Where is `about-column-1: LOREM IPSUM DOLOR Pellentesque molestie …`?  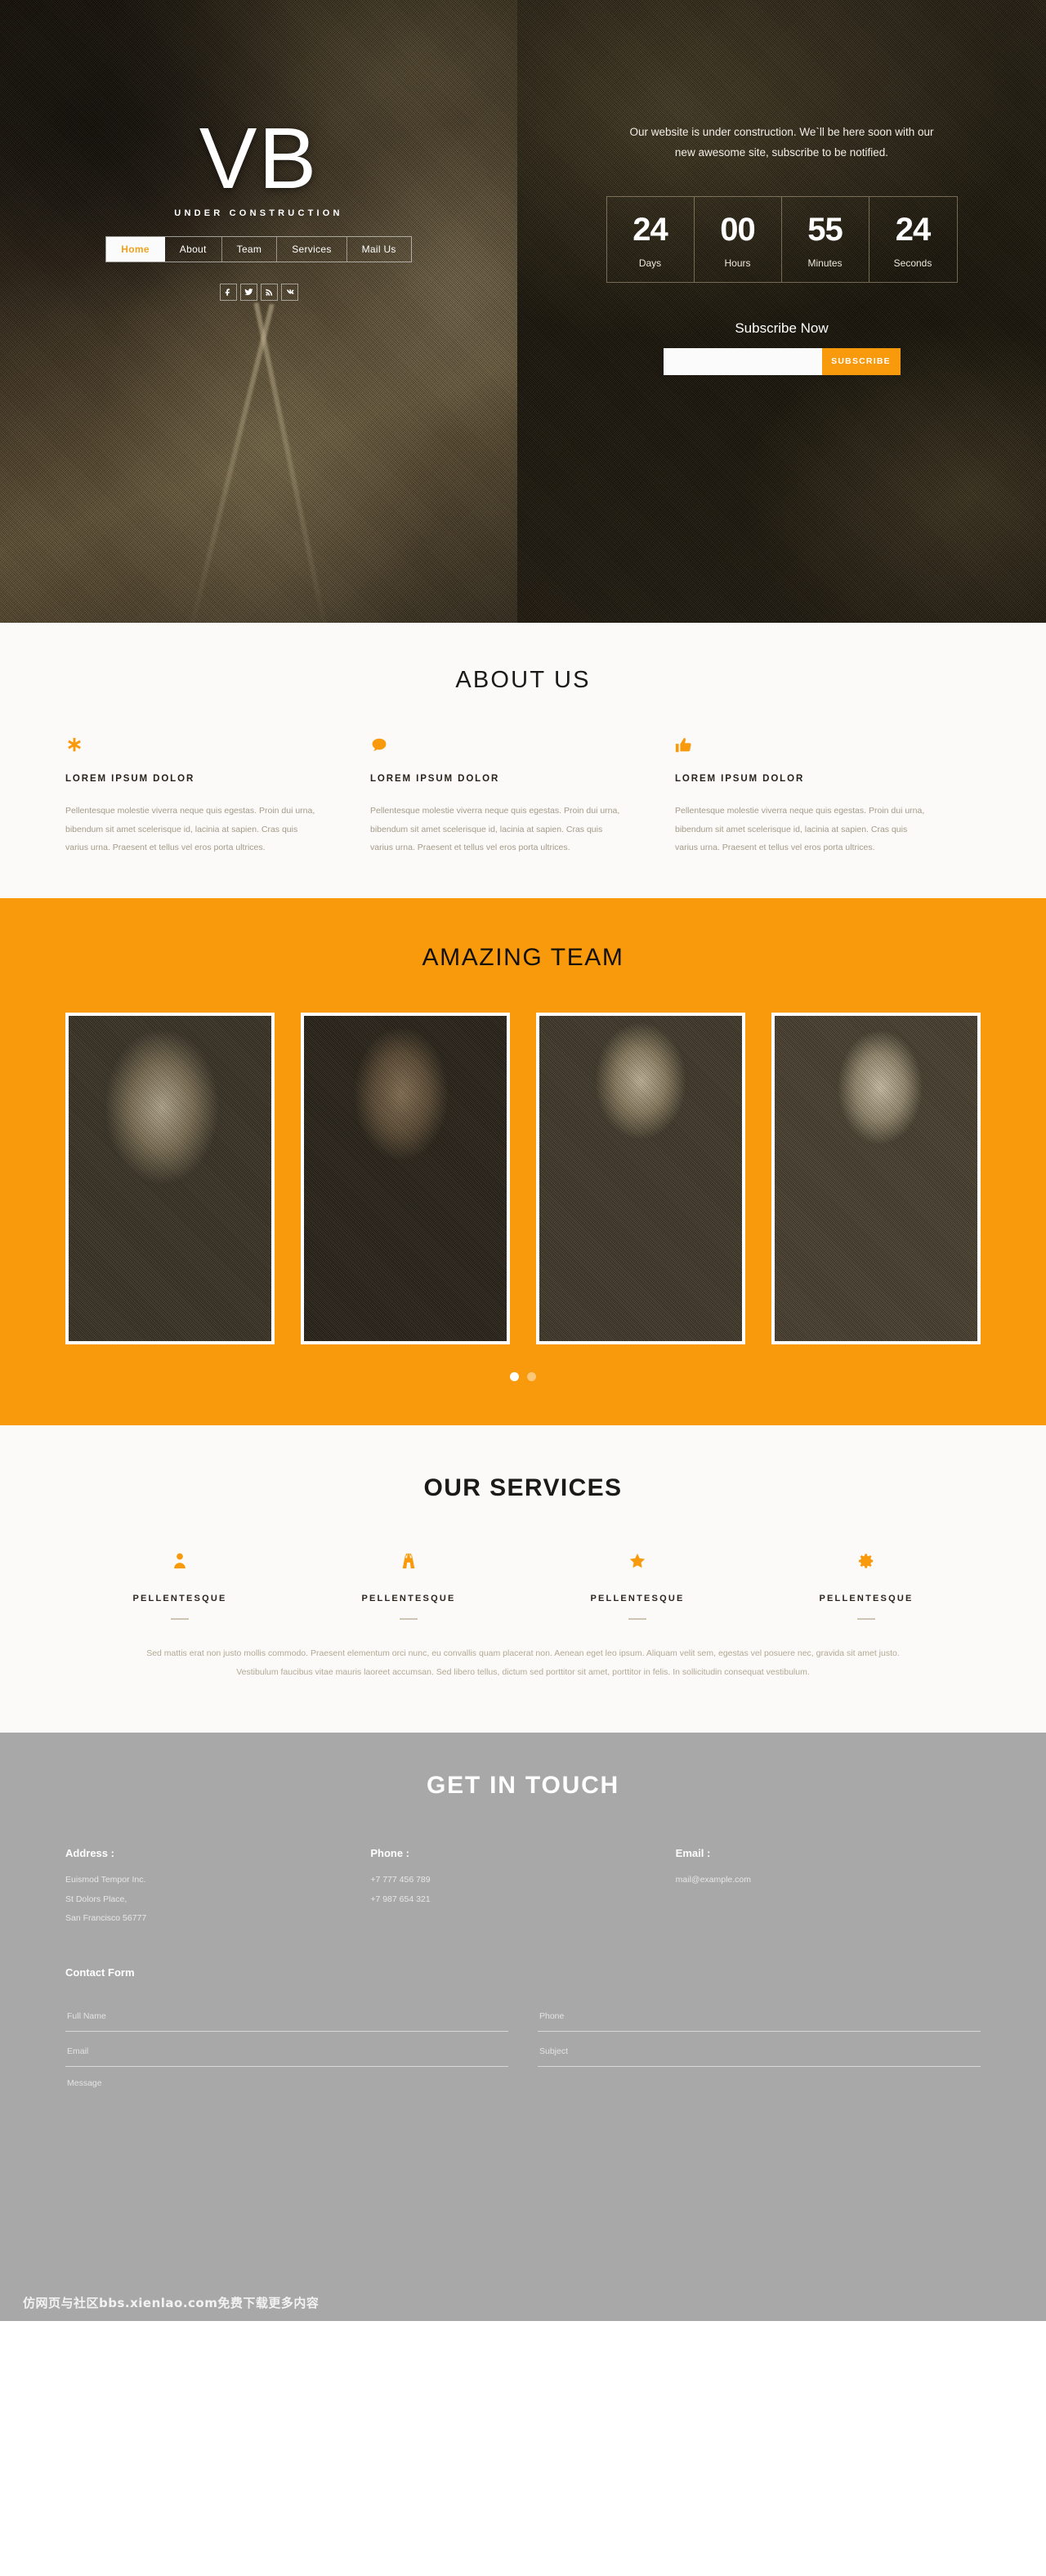 about-column-1: LOREM IPSUM DOLOR Pellentesque molestie … is located at coordinates (217, 796).